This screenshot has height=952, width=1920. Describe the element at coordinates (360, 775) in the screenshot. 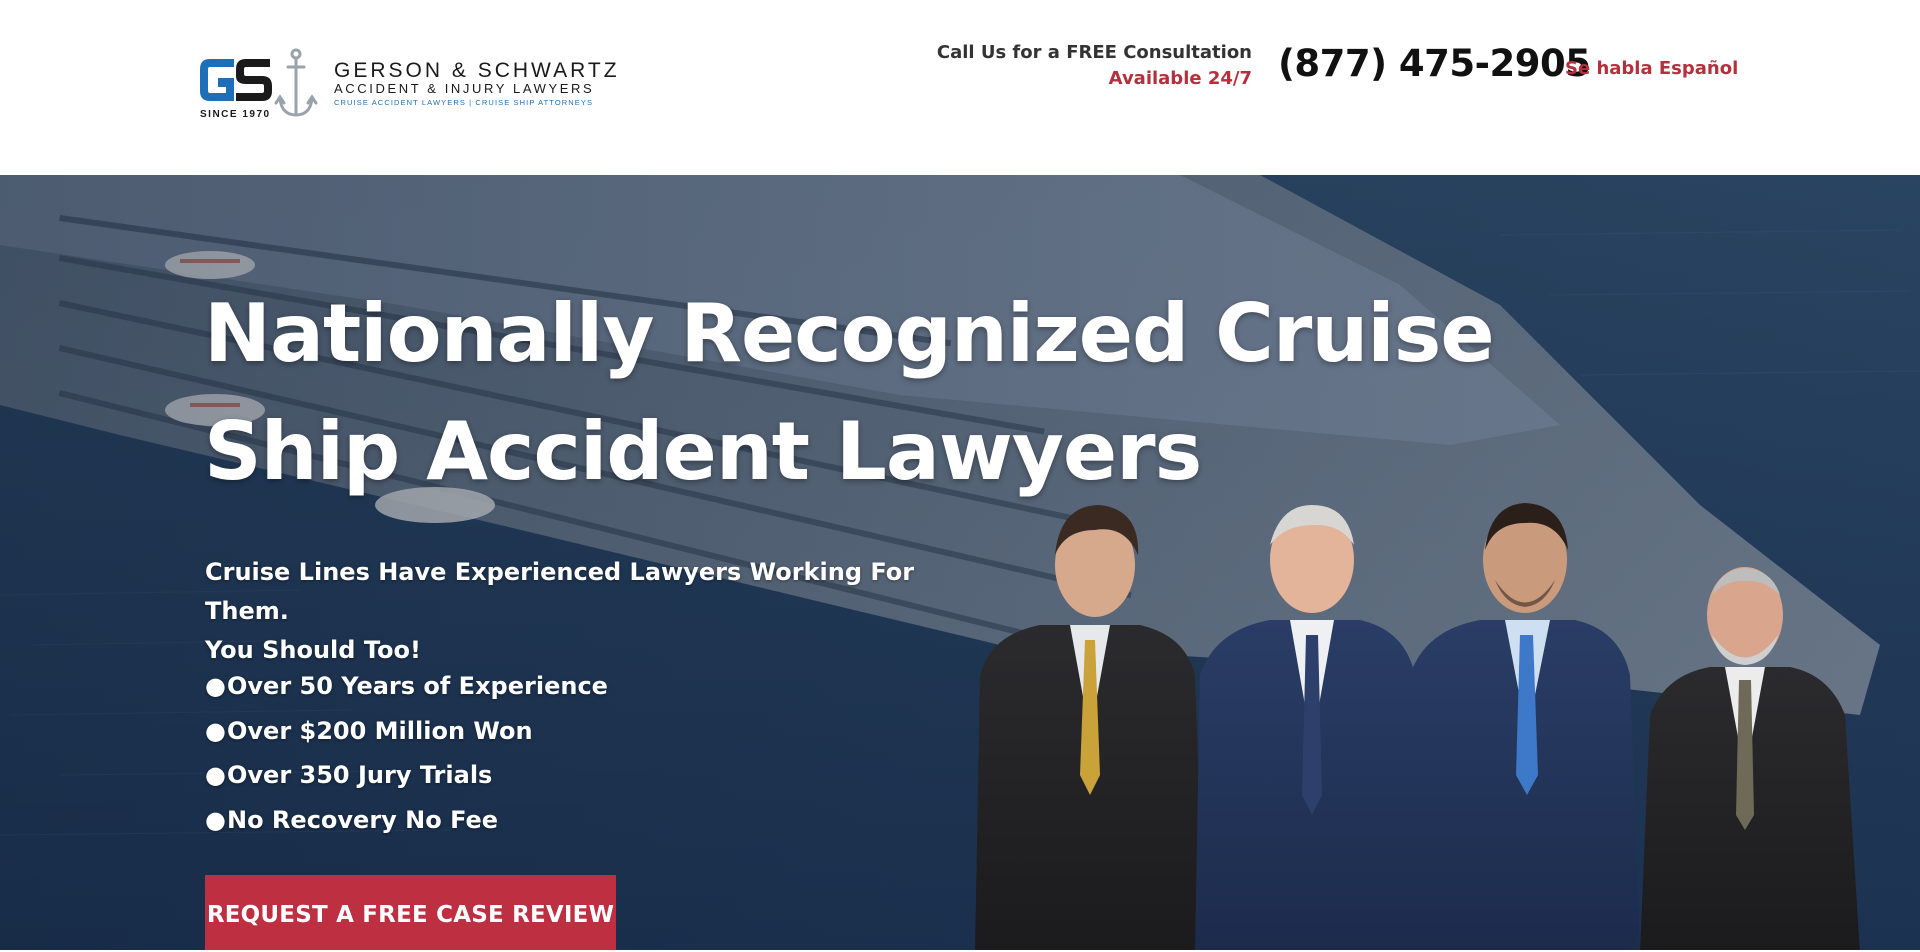

I see `benefit-text: Over 350 Jury Trials` at that location.